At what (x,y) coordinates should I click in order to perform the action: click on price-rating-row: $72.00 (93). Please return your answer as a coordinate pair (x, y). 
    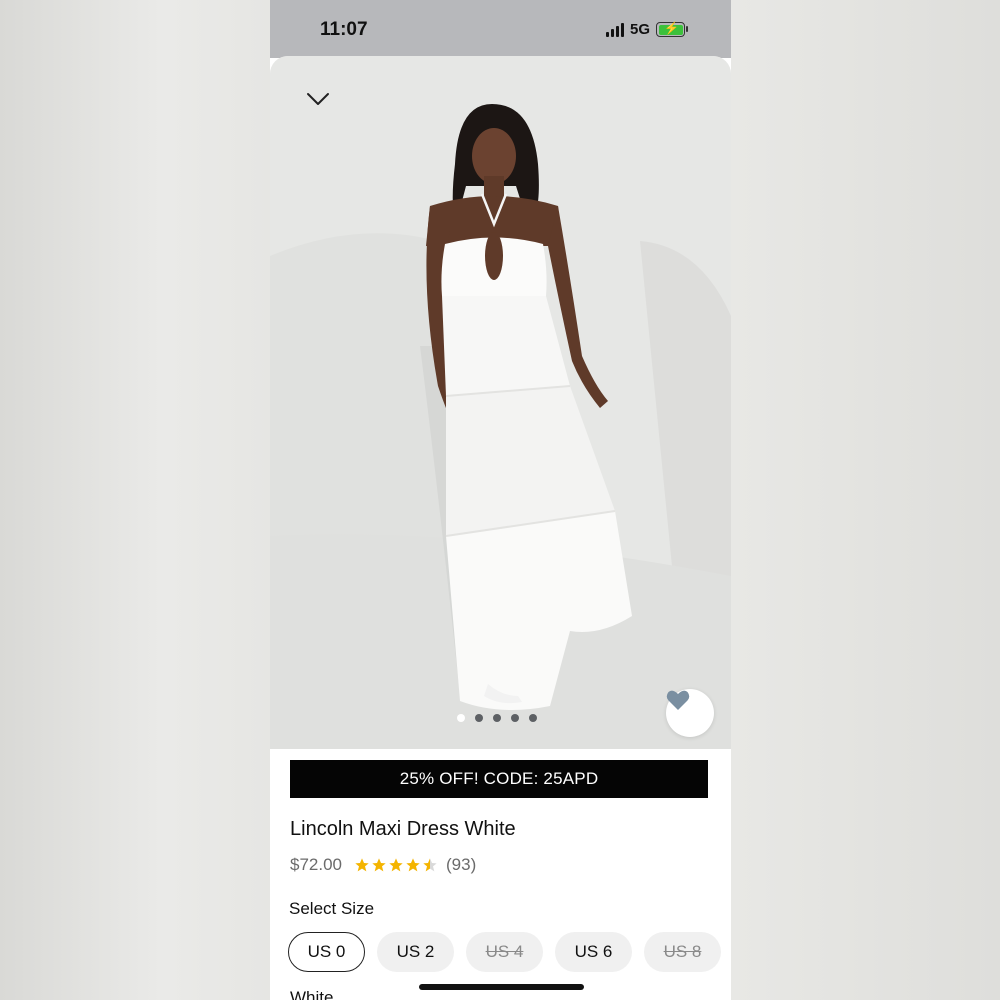
    Looking at the image, I should click on (383, 865).